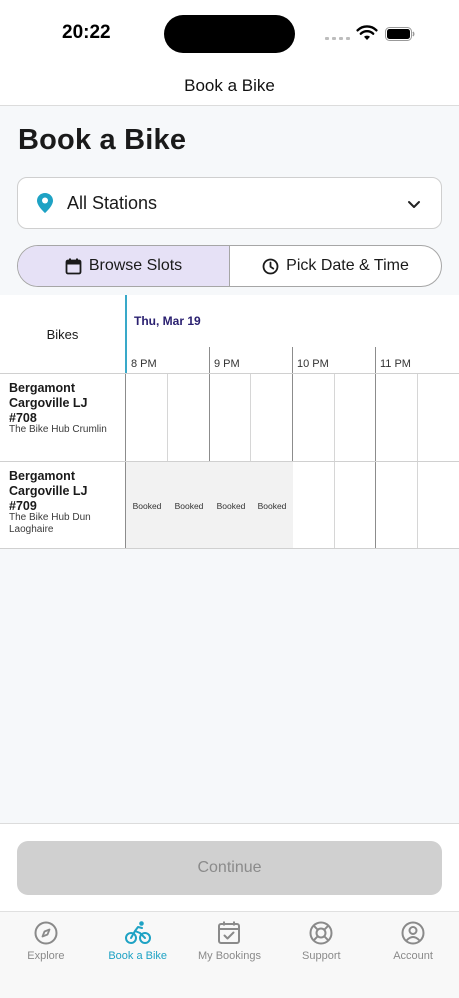 This screenshot has width=459, height=998. Describe the element at coordinates (137, 932) in the screenshot. I see `bike-icon` at that location.